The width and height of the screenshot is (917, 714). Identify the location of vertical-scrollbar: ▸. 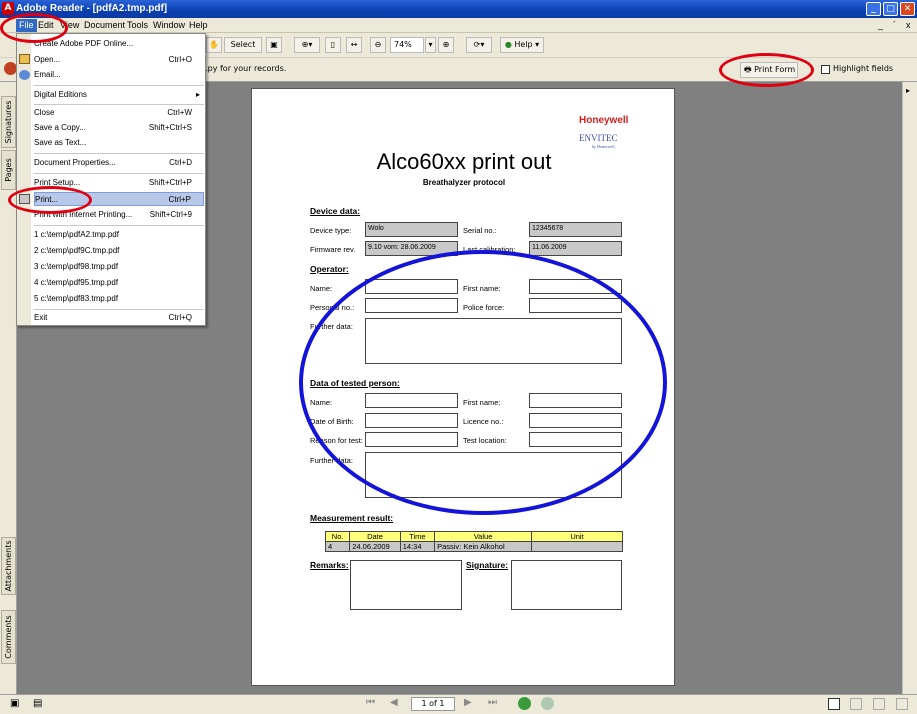
(909, 388).